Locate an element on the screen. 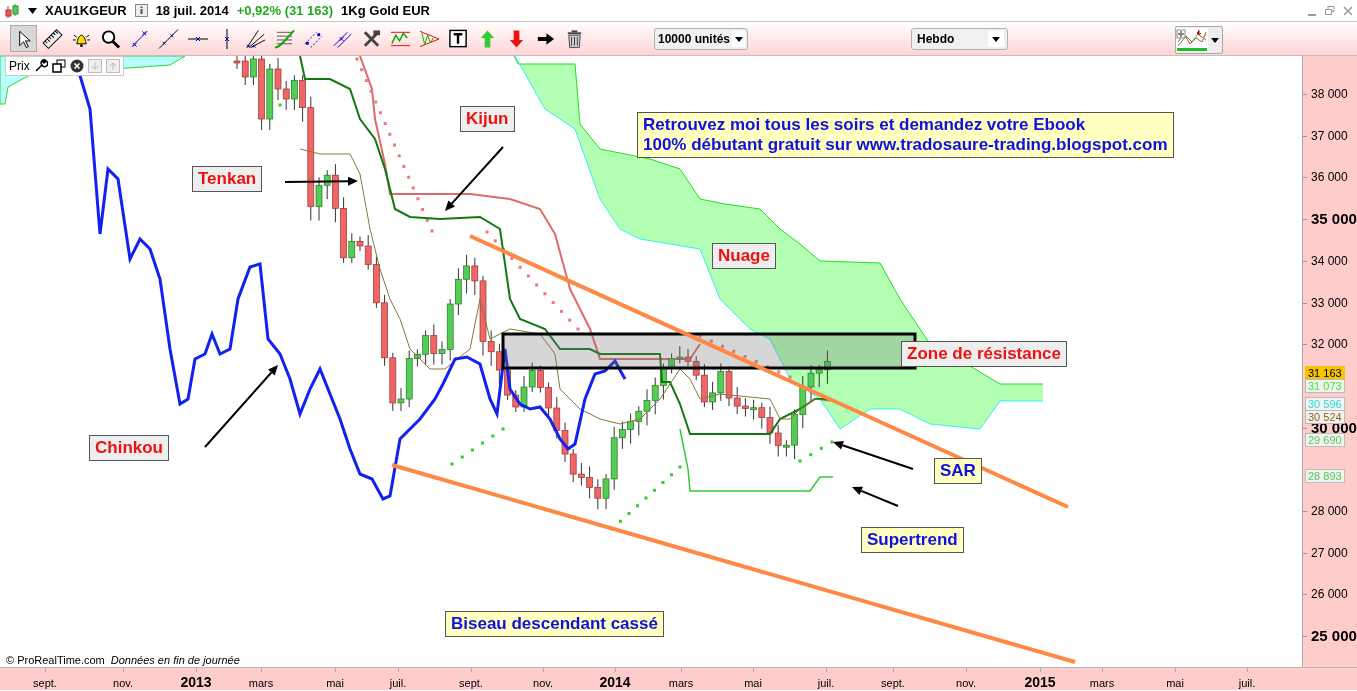  annotation-label: Tenkan is located at coordinates (227, 179).